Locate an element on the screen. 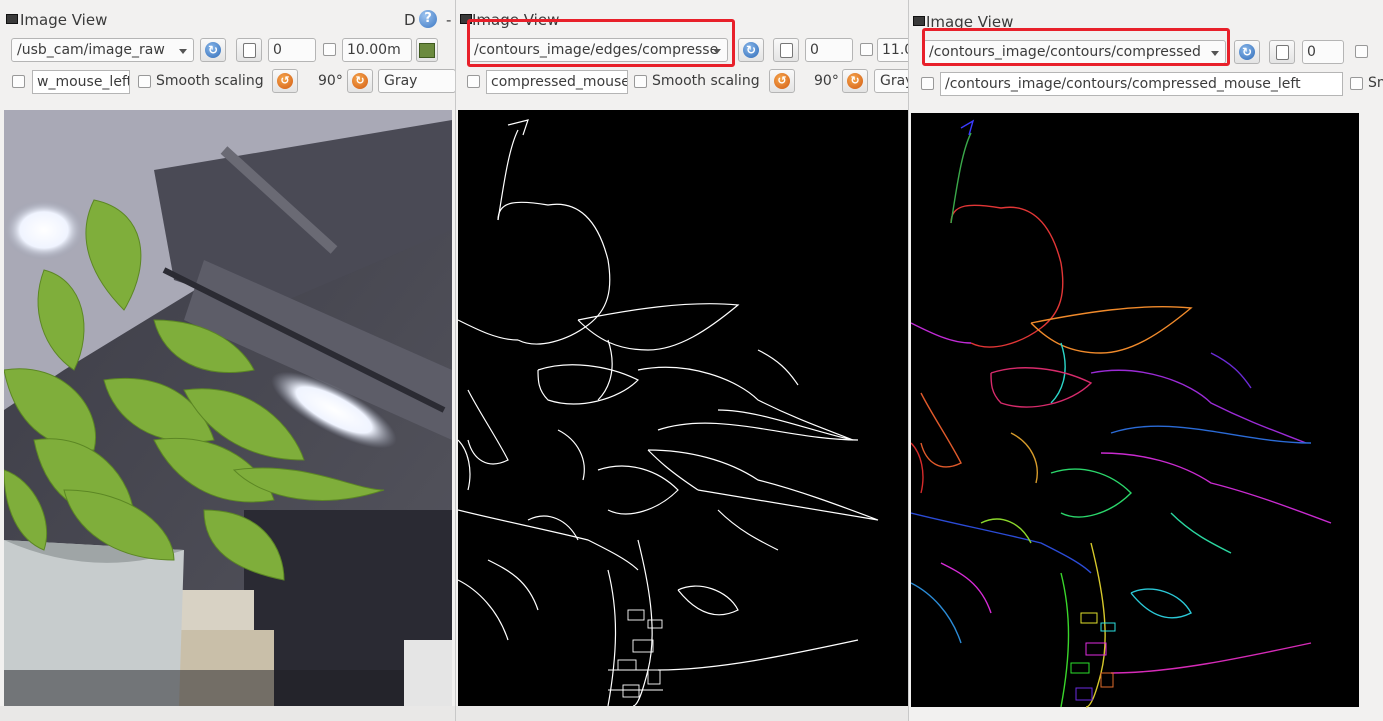  panel-title: Image View is located at coordinates (64, 20).